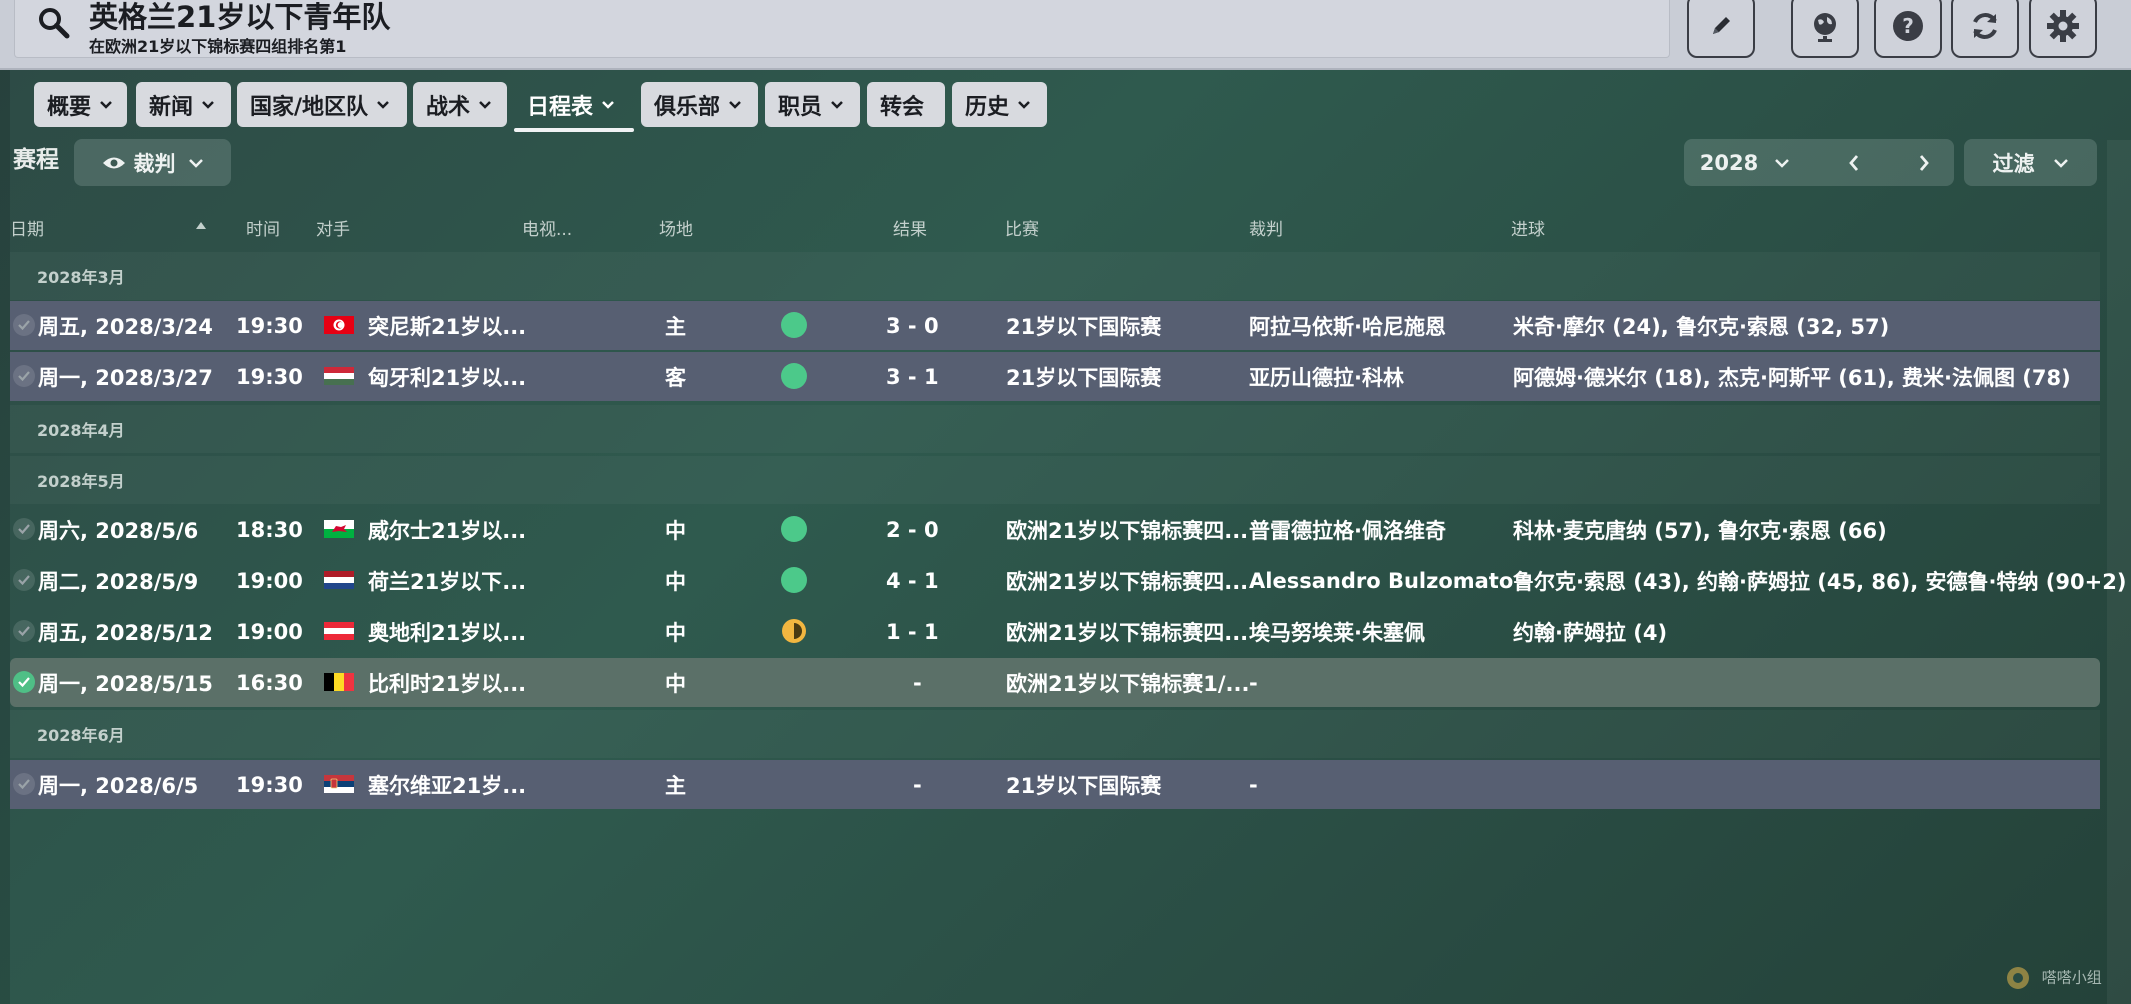 The image size is (2131, 1004). I want to click on referee-name: Alessandro Bulzomato, so click(1381, 580).